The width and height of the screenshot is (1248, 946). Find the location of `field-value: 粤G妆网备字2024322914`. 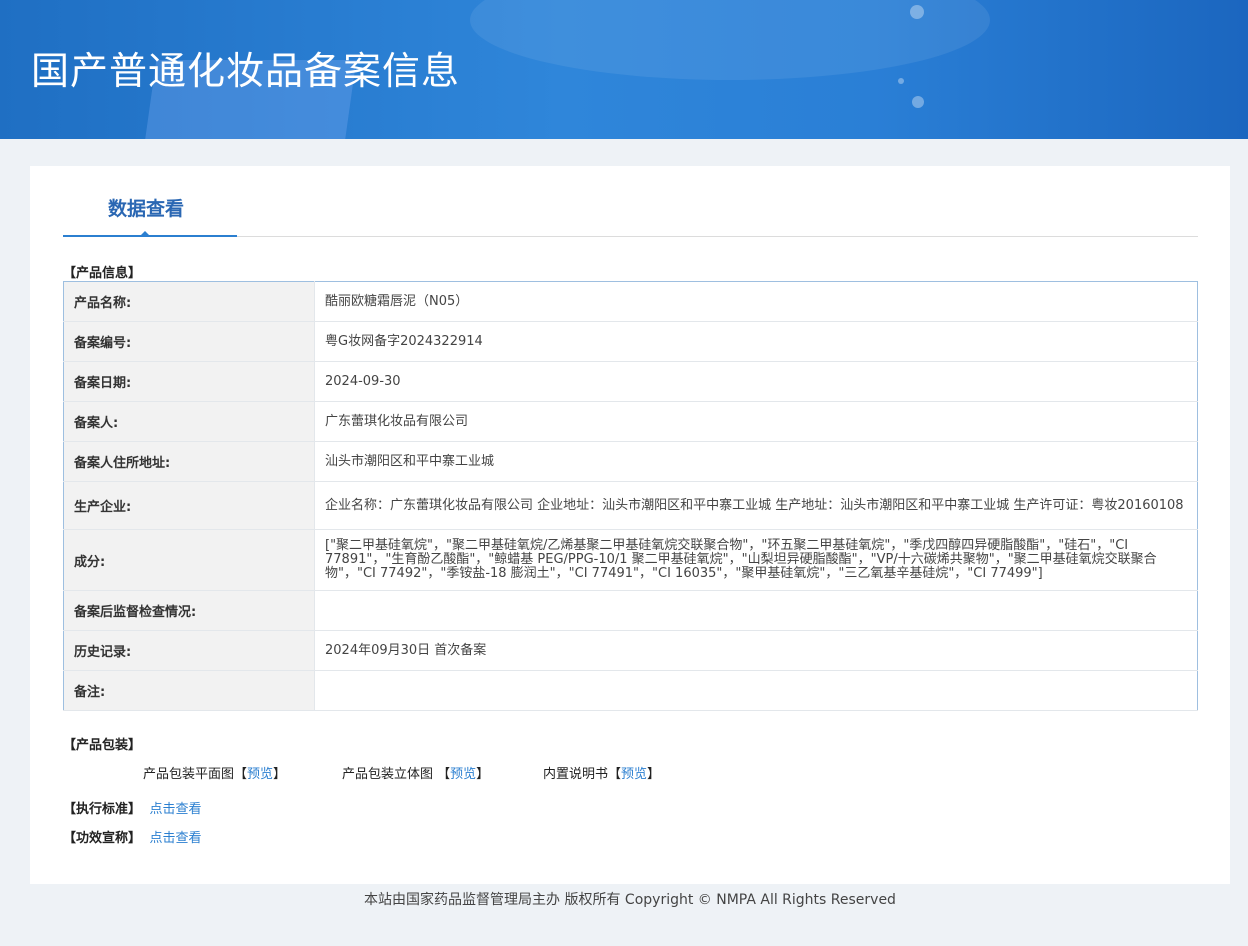

field-value: 粤G妆网备字2024322914 is located at coordinates (756, 341).